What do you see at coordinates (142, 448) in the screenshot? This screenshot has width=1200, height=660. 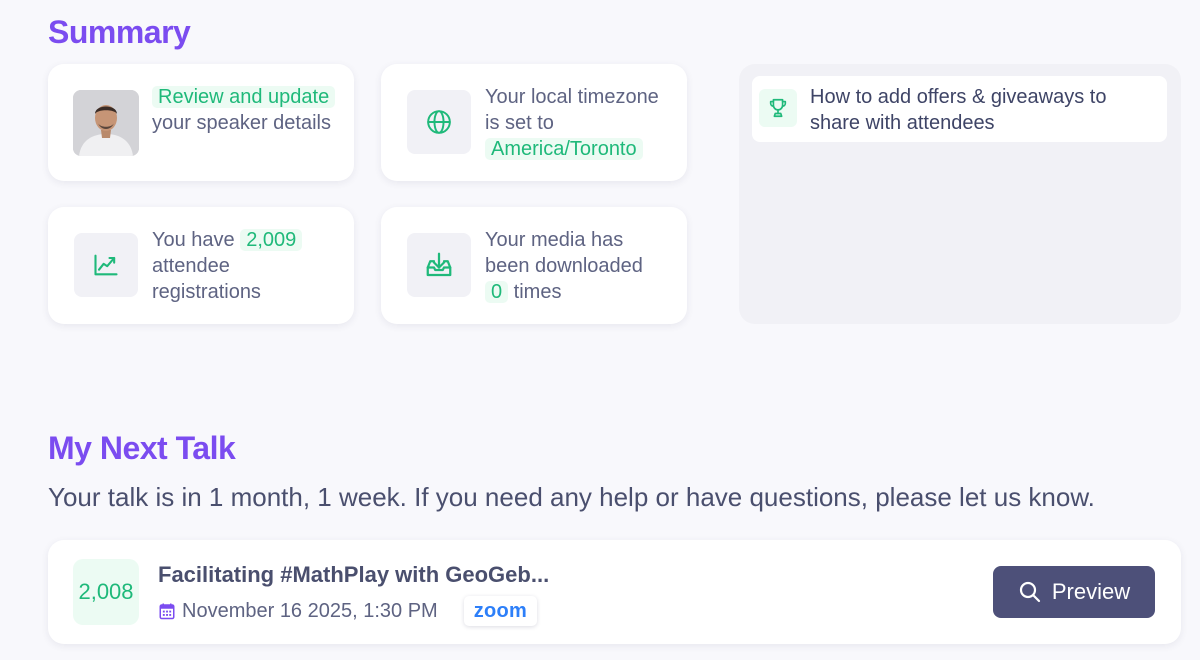 I see `next-talk-heading: My Next Talk` at bounding box center [142, 448].